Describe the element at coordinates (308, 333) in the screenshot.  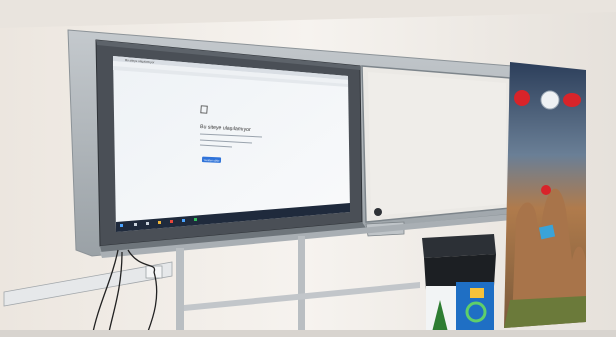
I see `floor-shadow` at that location.